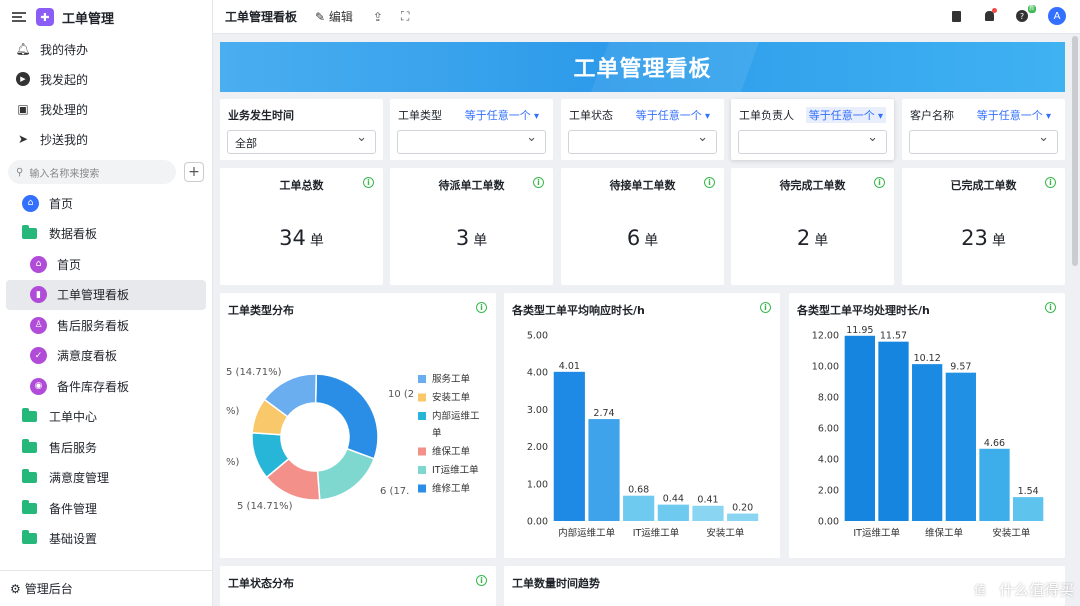 The height and width of the screenshot is (606, 1080). What do you see at coordinates (301, 142) in the screenshot?
I see `filter-select: 全部` at bounding box center [301, 142].